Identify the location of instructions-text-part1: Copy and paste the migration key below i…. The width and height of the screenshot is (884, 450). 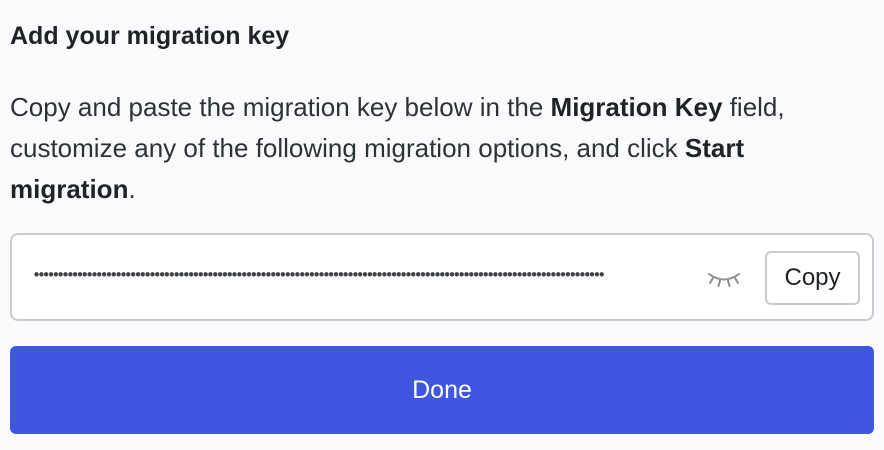
(280, 107).